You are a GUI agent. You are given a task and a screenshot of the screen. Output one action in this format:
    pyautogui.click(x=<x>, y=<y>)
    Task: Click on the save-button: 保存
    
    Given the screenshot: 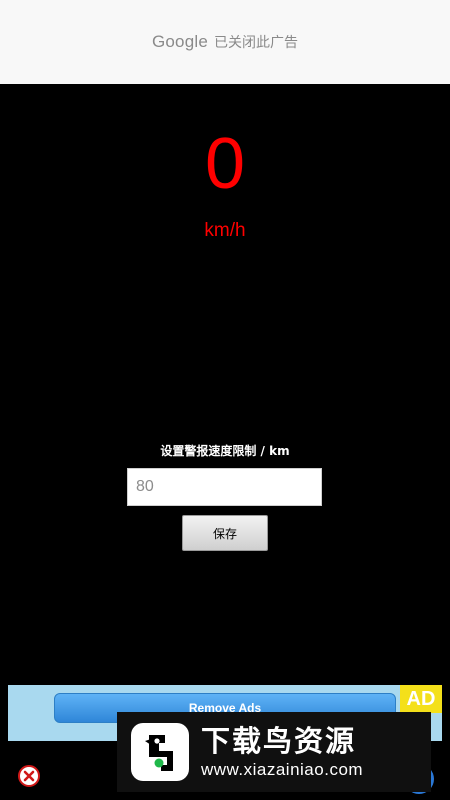 What is the action you would take?
    pyautogui.click(x=225, y=533)
    